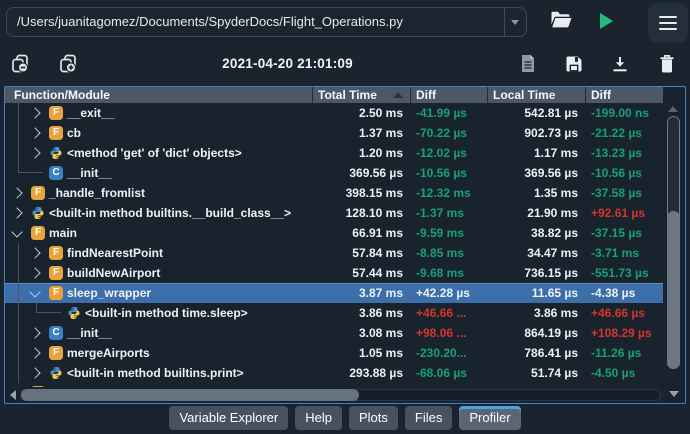 The width and height of the screenshot is (690, 434). Describe the element at coordinates (555, 153) in the screenshot. I see `local-time-value: 1.17 ms` at that location.